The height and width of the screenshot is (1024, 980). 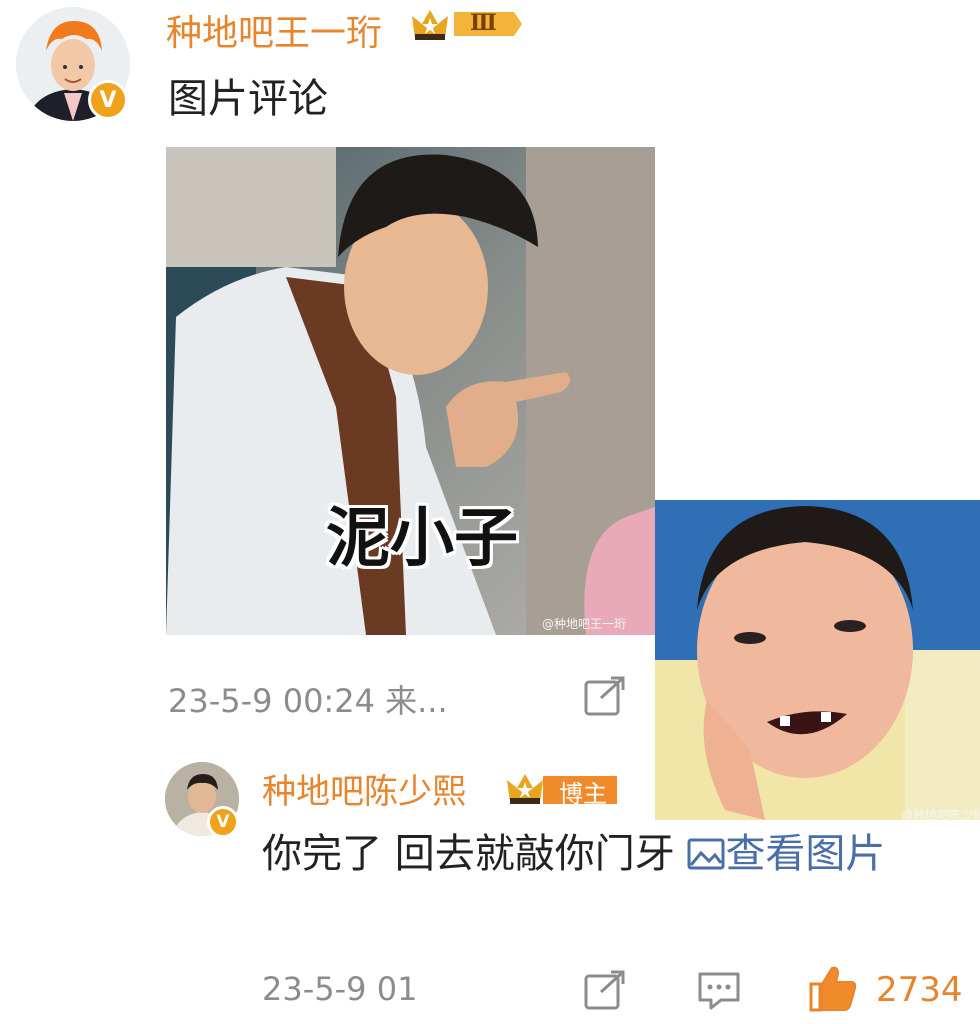 What do you see at coordinates (719, 993) in the screenshot?
I see `comment-icon` at bounding box center [719, 993].